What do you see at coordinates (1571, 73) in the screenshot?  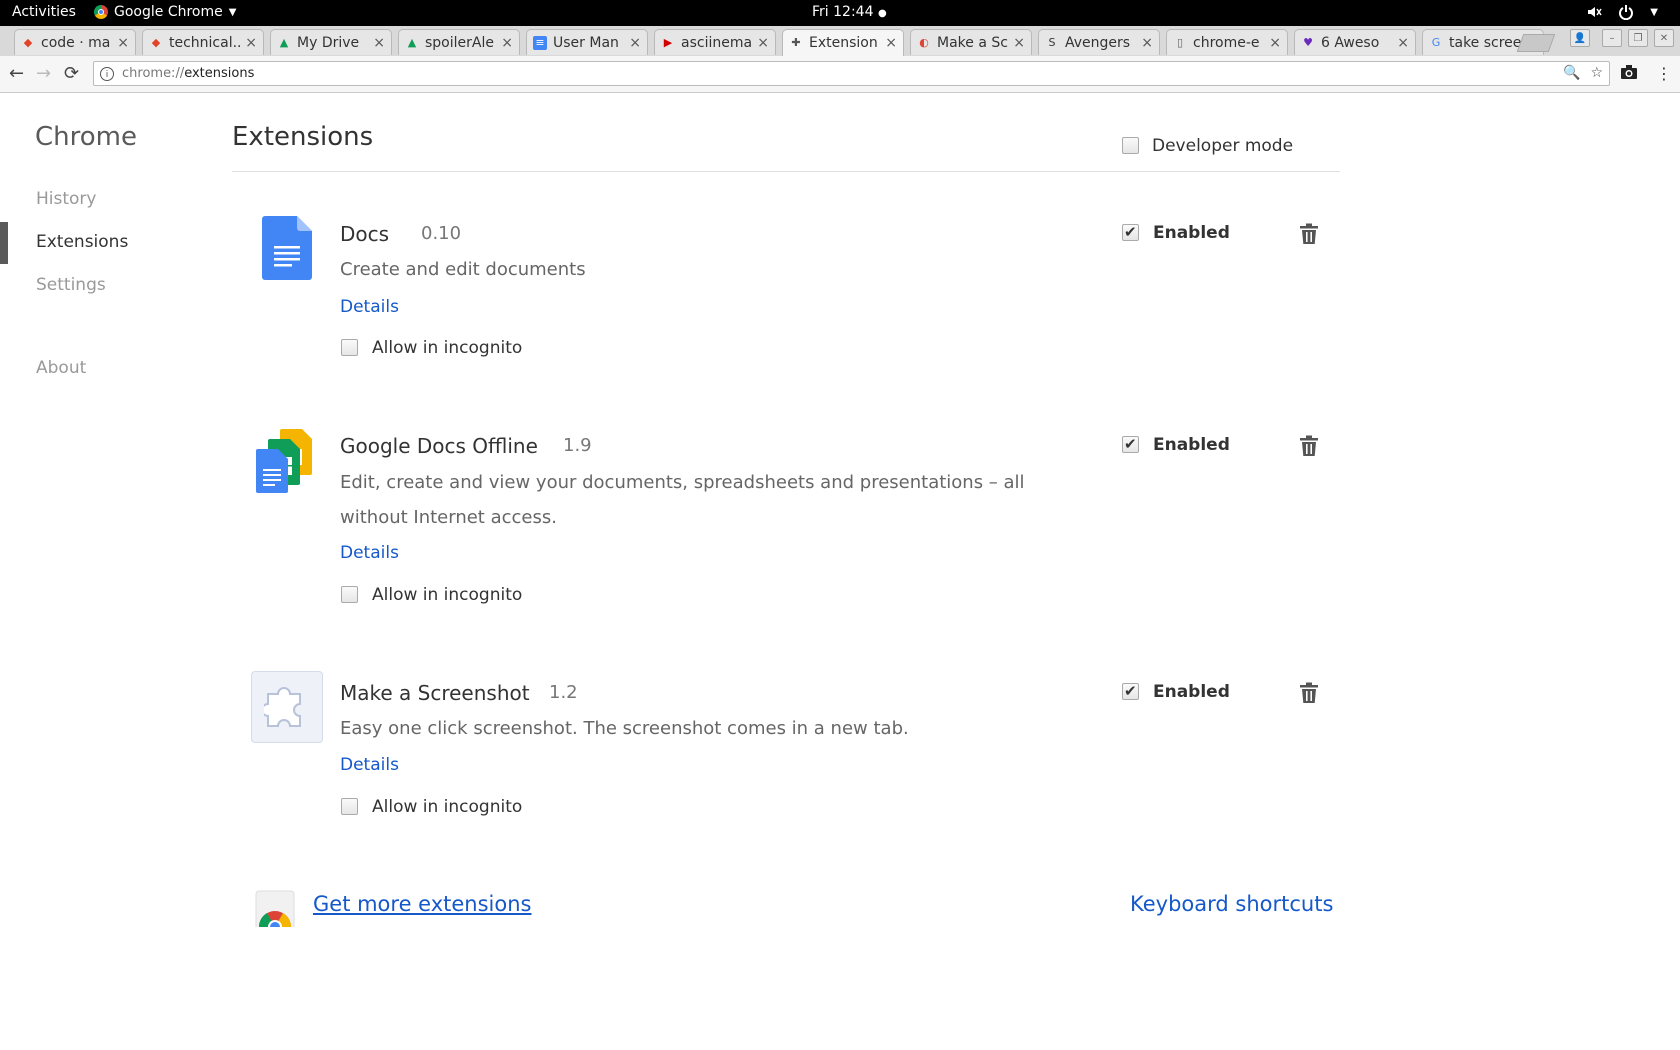 I see `zoom-icon: 🔍` at bounding box center [1571, 73].